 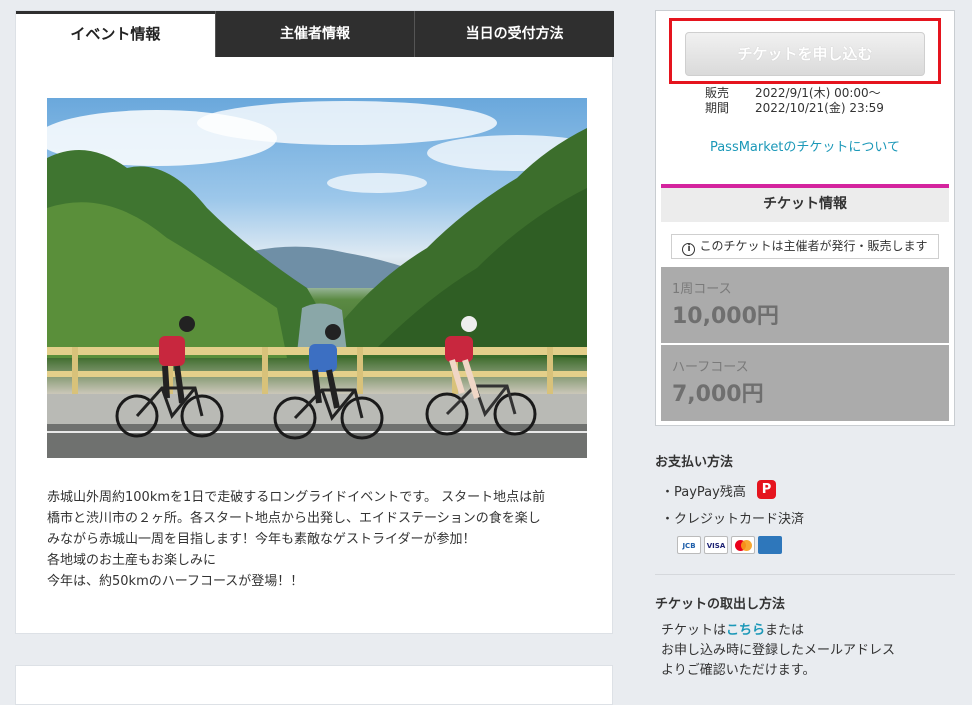 What do you see at coordinates (718, 394) in the screenshot?
I see `course-price: 7,000円` at bounding box center [718, 394].